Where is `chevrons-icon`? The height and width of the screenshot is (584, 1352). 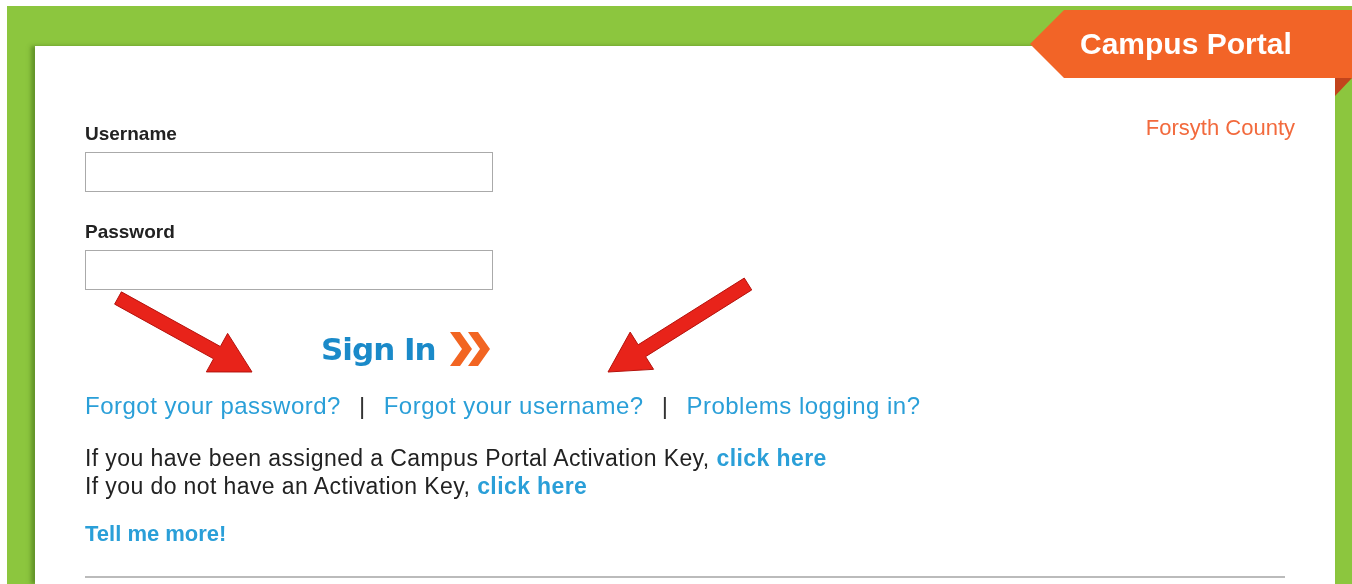 chevrons-icon is located at coordinates (470, 349).